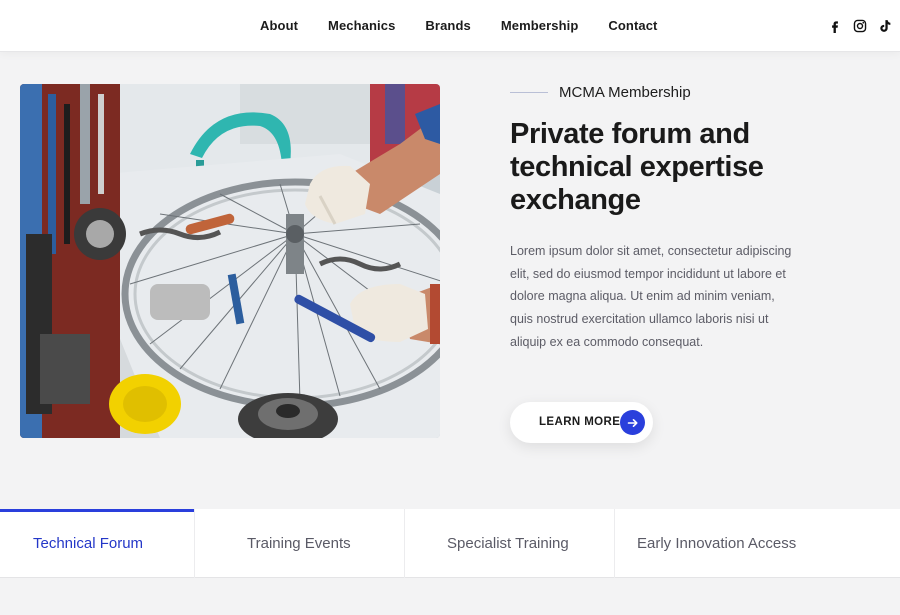  What do you see at coordinates (540, 26) in the screenshot?
I see `nav-link-membership: Membership` at bounding box center [540, 26].